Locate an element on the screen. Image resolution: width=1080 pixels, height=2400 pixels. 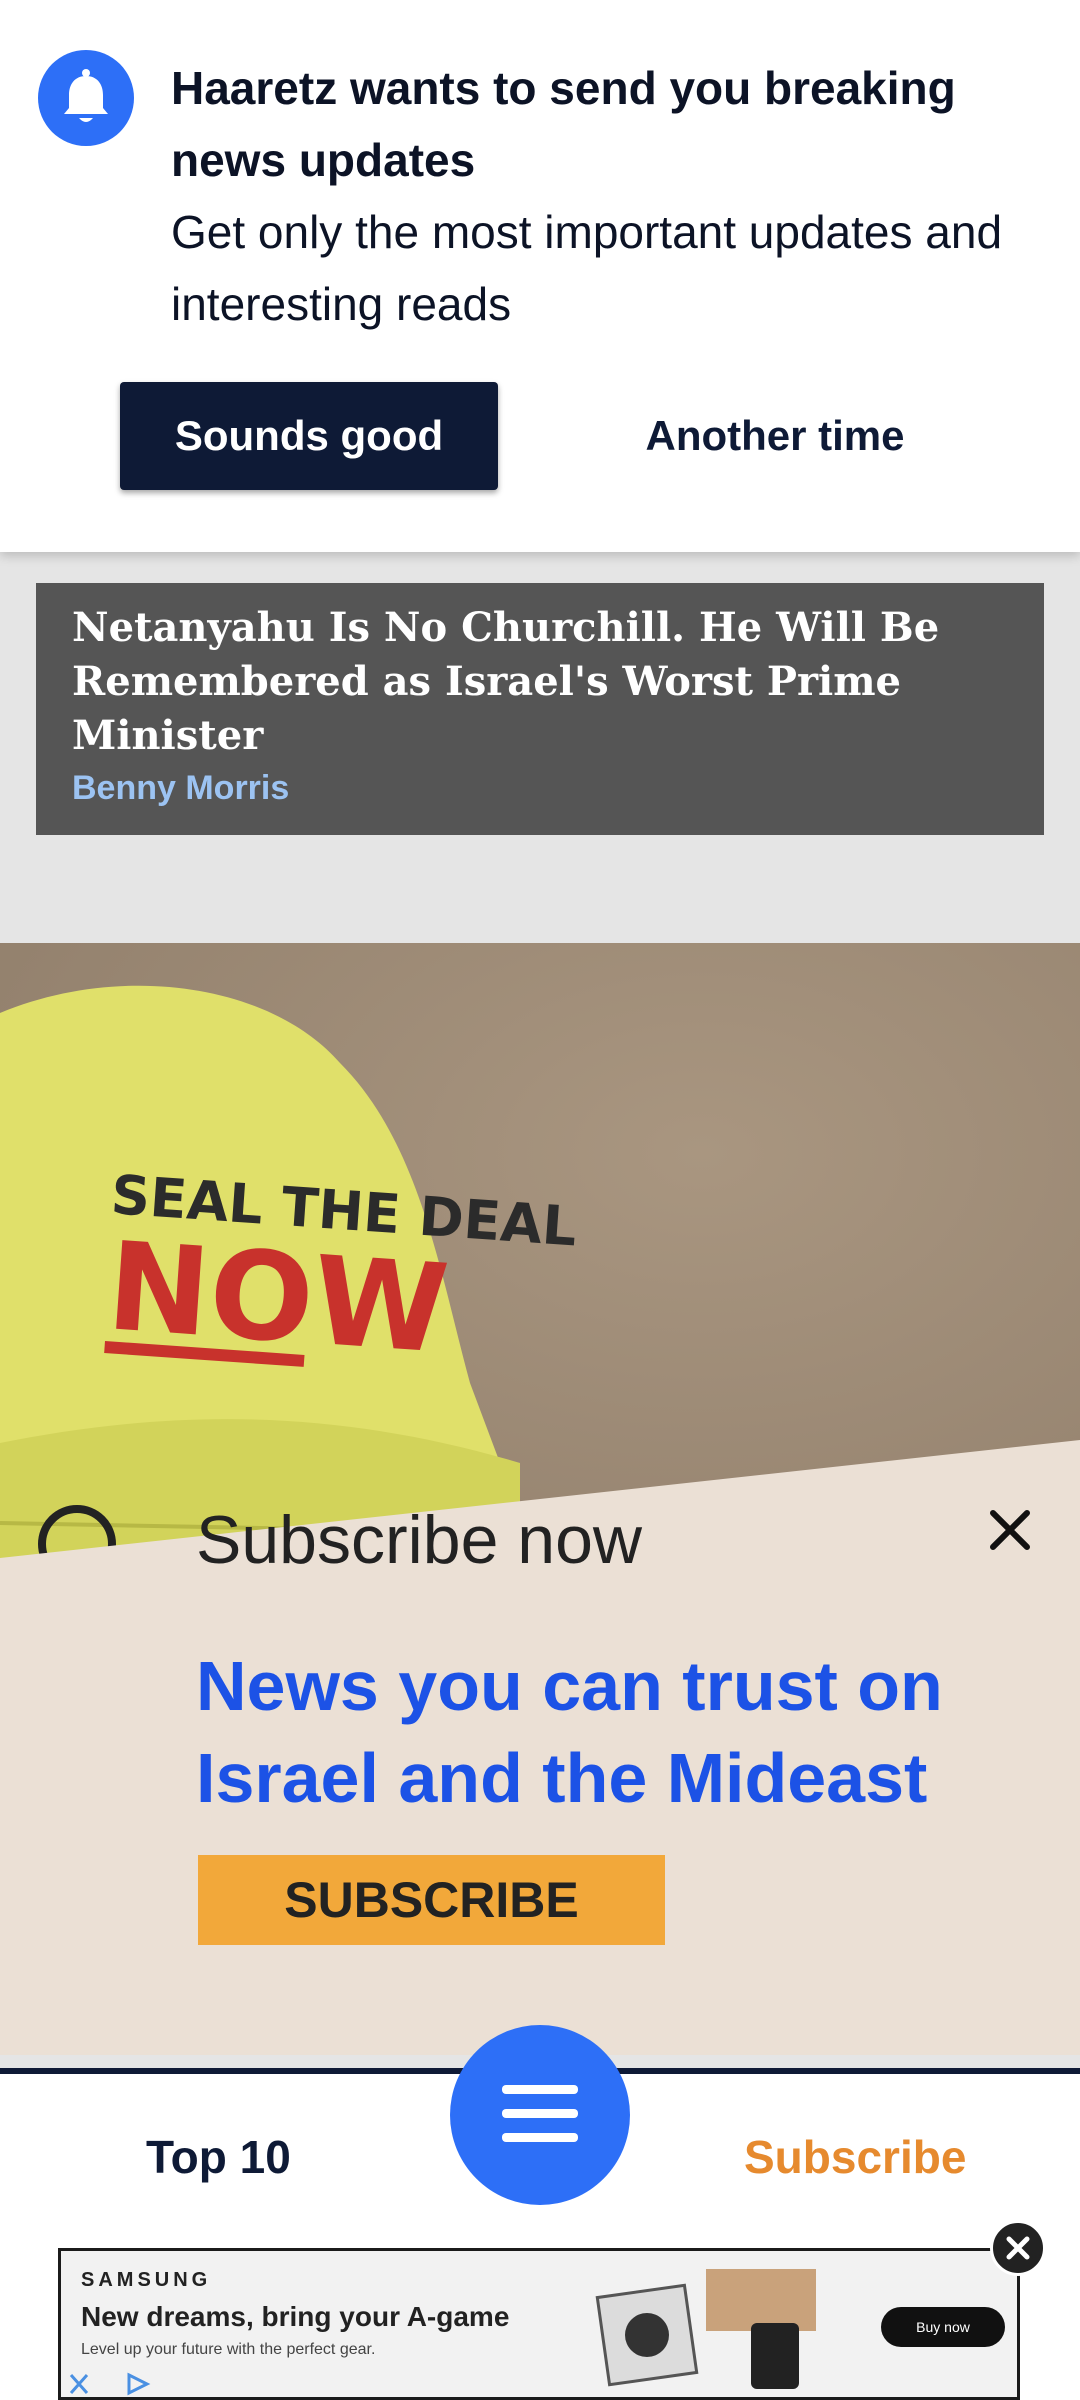
top-10-link: Top 10 is located at coordinates (218, 2157).